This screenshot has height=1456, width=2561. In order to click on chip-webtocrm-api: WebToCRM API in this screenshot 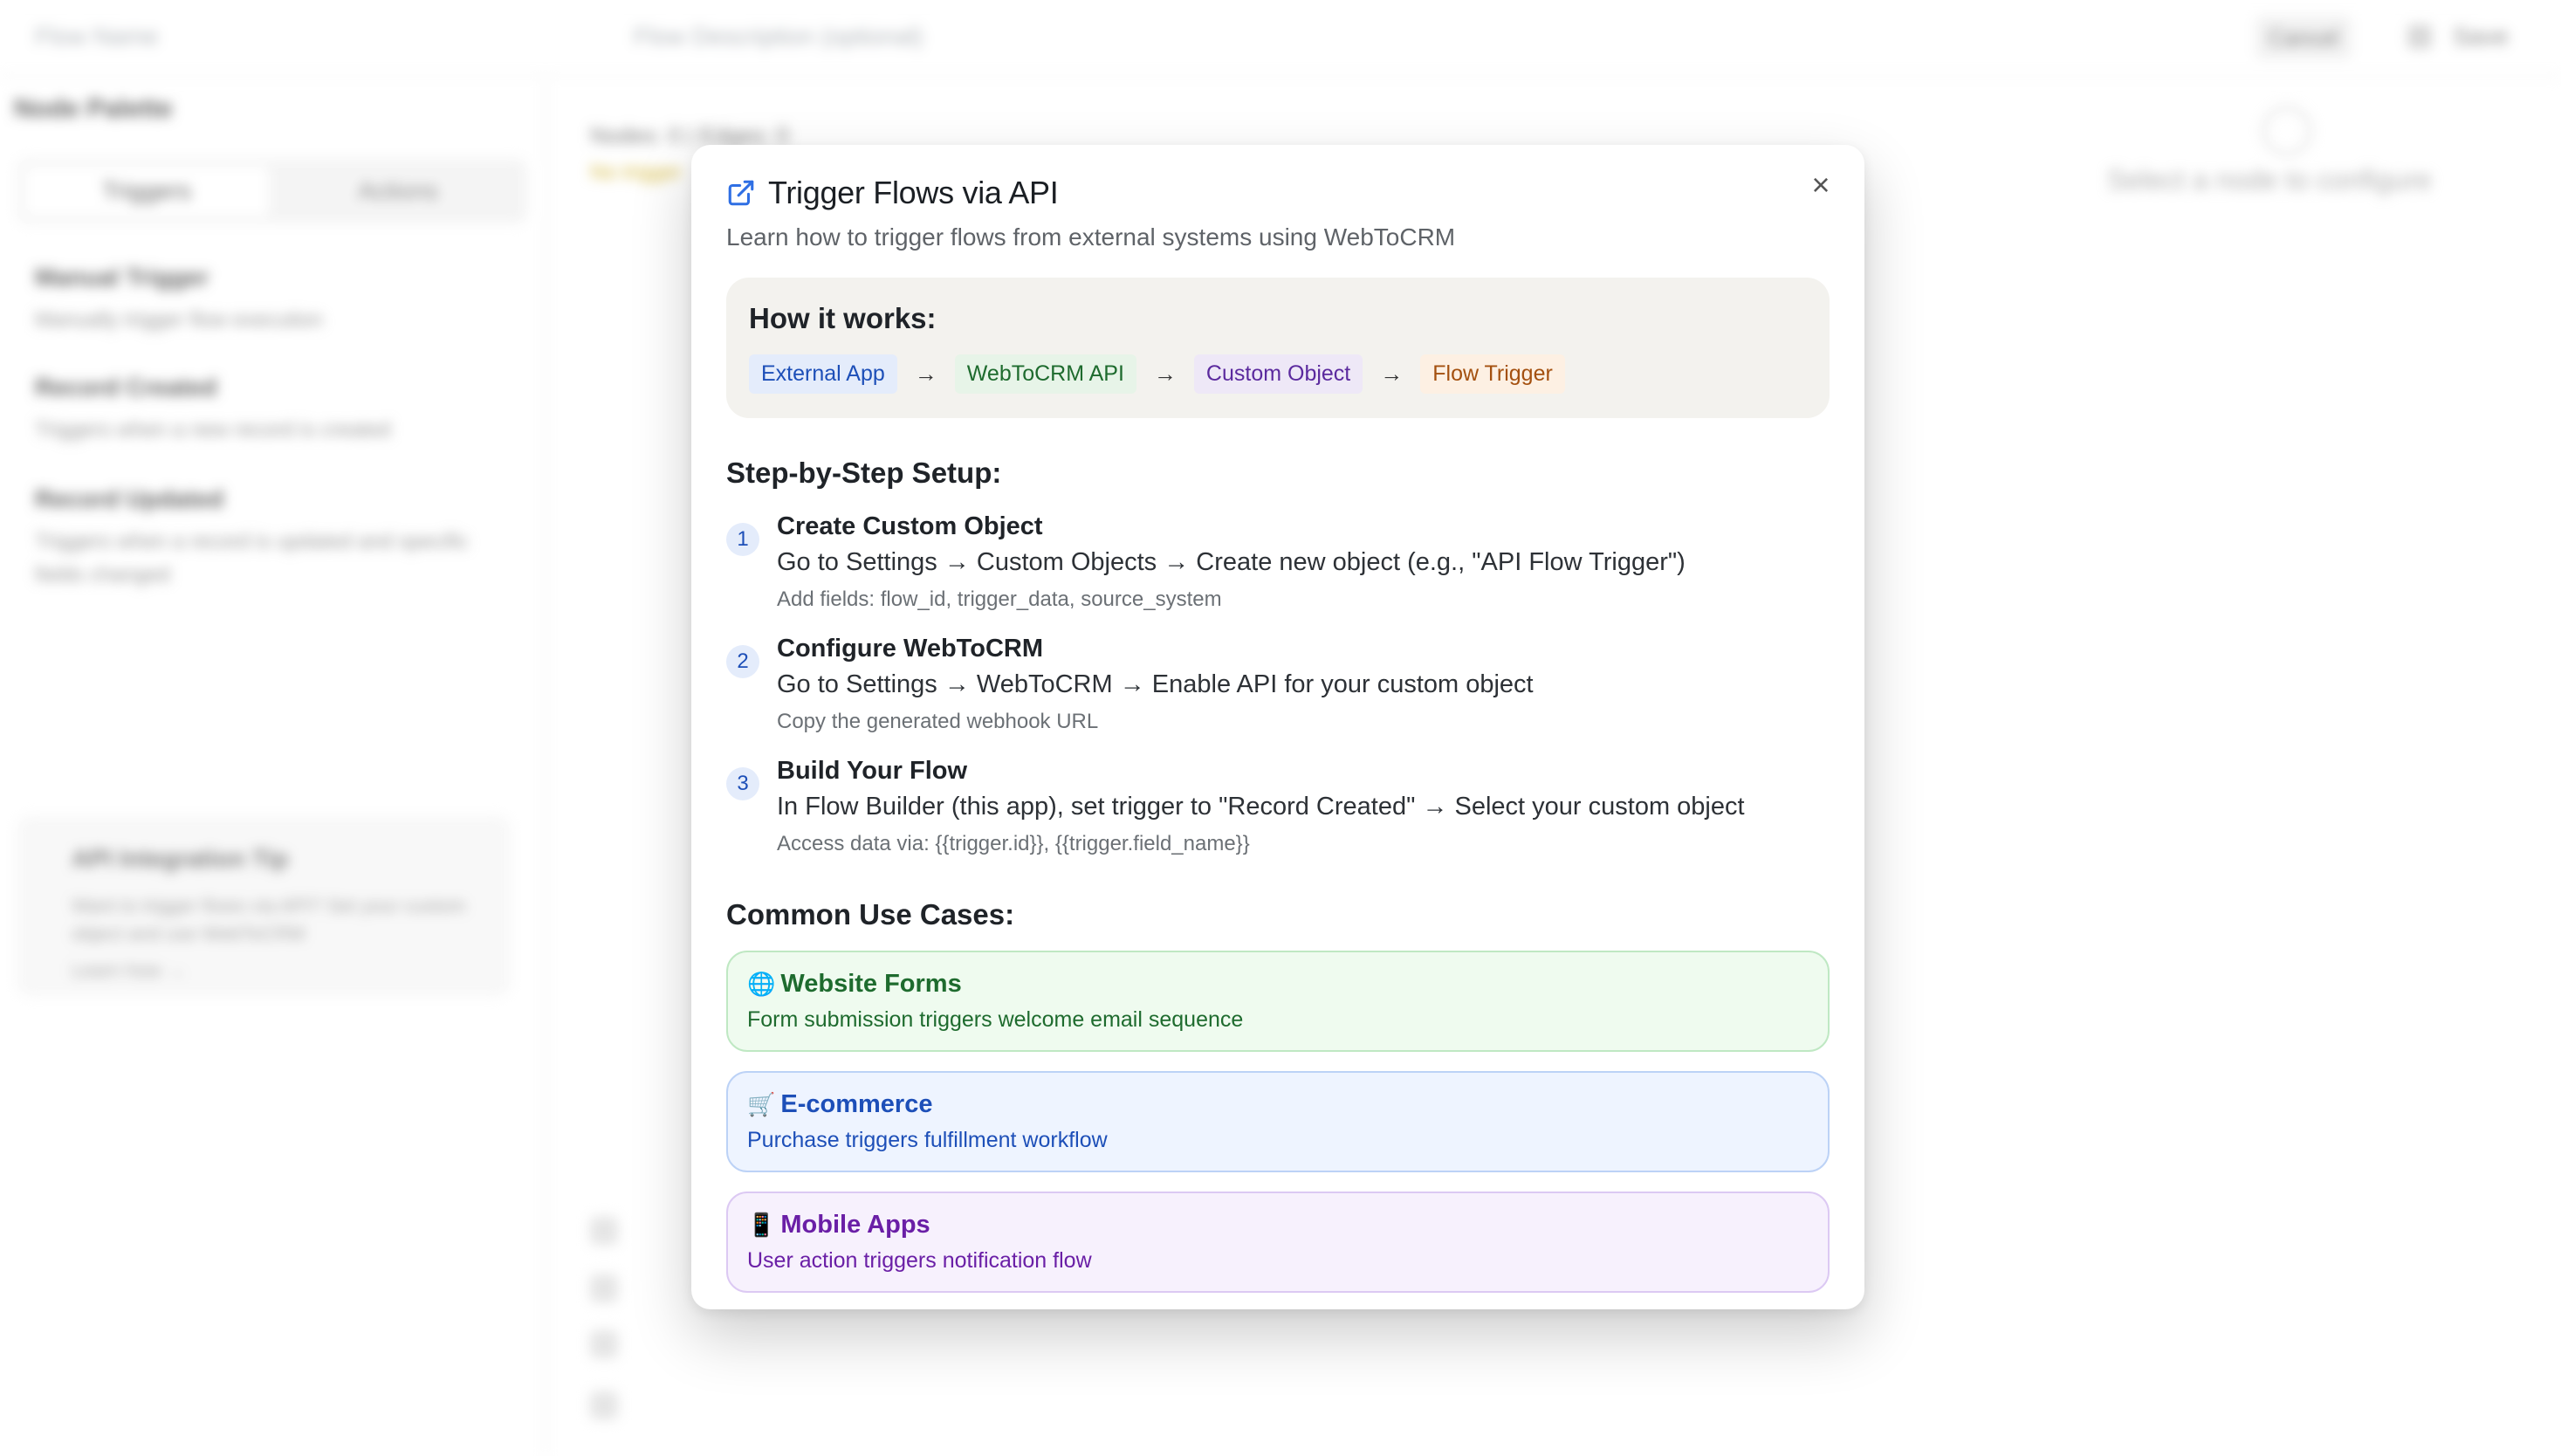, I will do `click(1045, 374)`.